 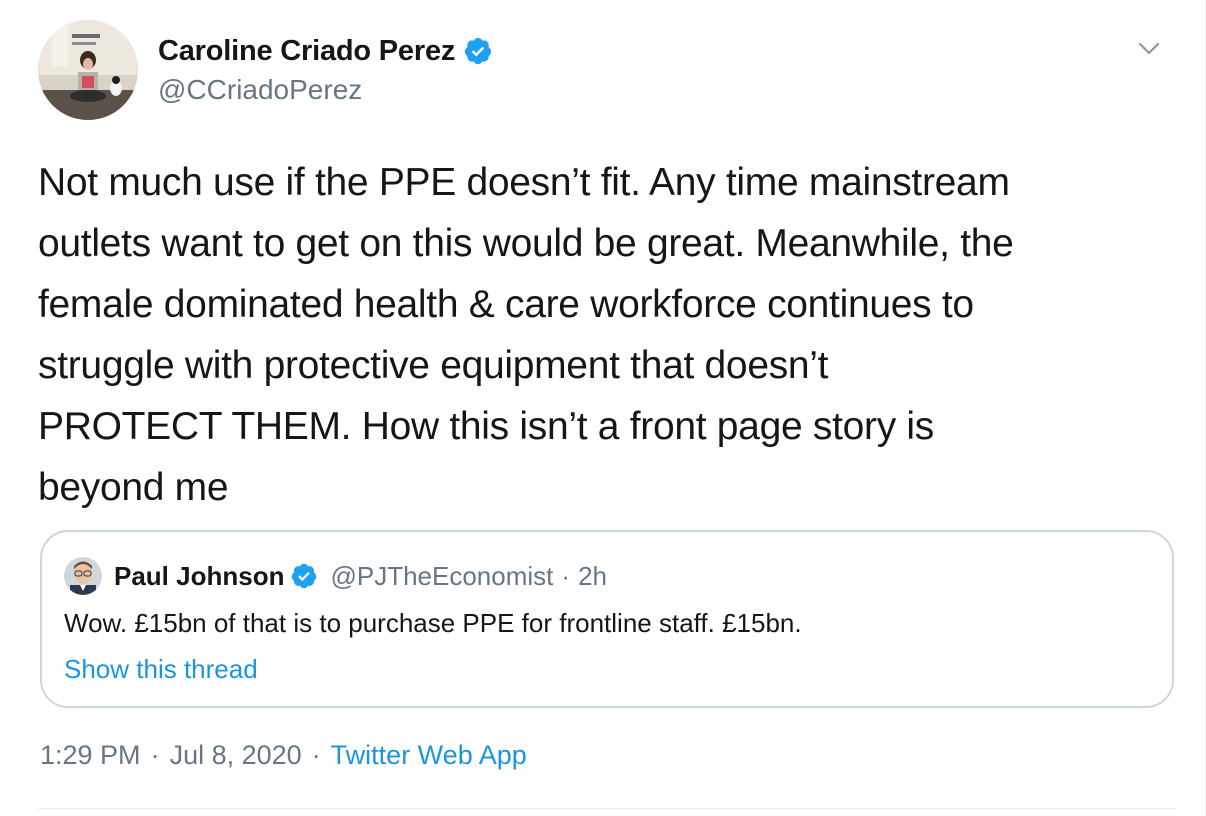 I want to click on tweet-time: 1:29 PM, so click(x=90, y=755).